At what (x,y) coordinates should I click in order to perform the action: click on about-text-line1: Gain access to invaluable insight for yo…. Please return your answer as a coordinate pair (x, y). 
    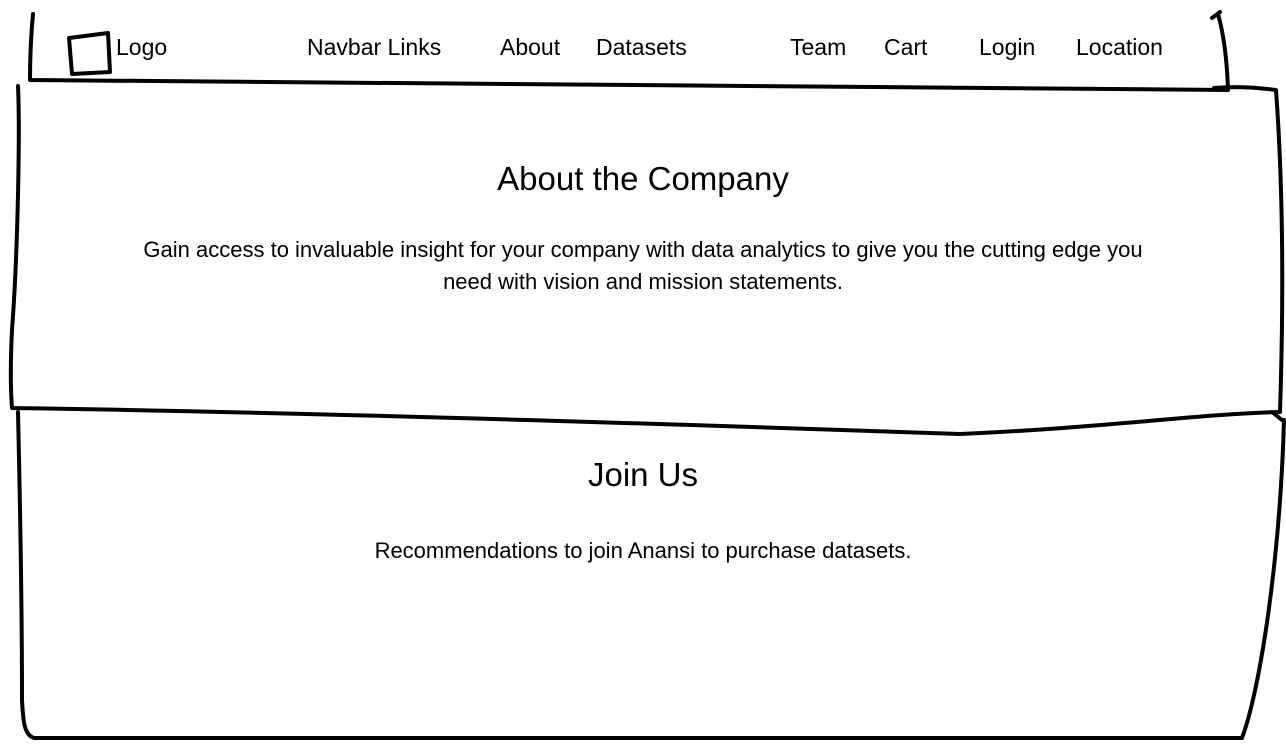
    Looking at the image, I should click on (643, 249).